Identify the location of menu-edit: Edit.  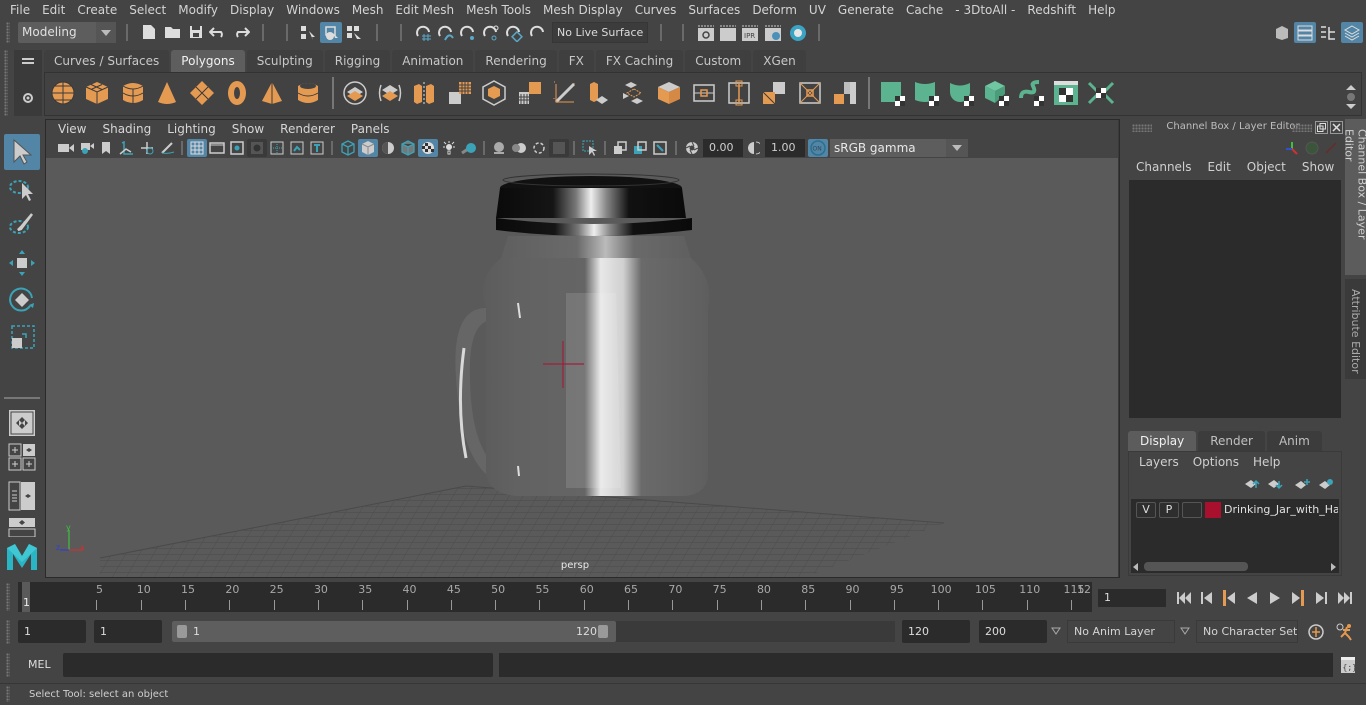
(53, 10).